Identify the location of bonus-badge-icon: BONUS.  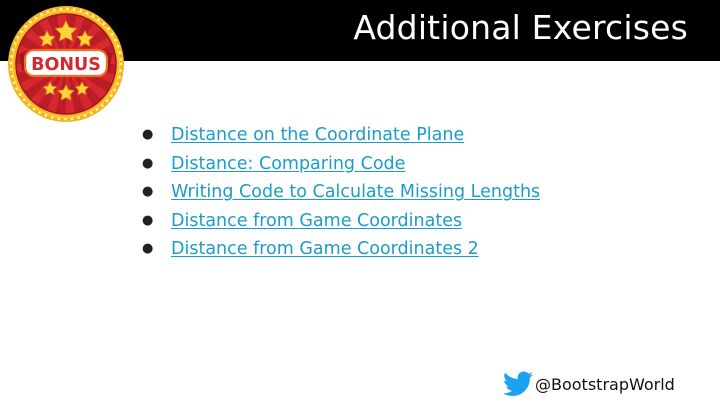
(66, 64).